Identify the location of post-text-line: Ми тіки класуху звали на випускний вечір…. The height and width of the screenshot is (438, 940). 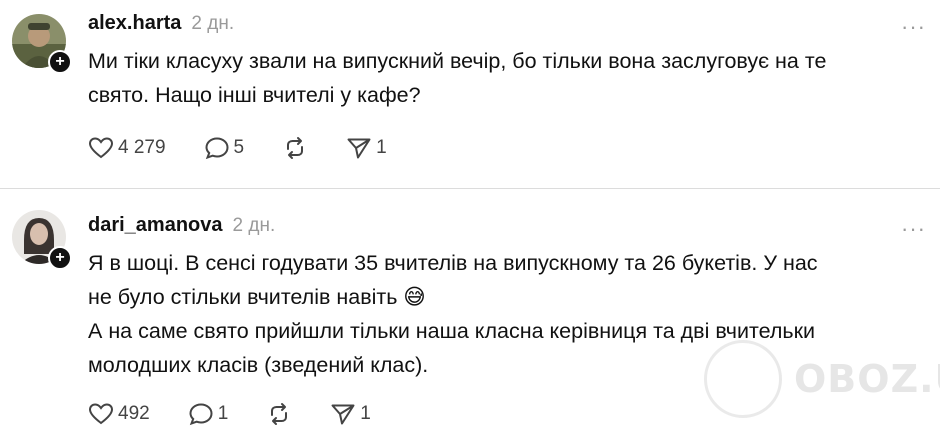
(457, 61).